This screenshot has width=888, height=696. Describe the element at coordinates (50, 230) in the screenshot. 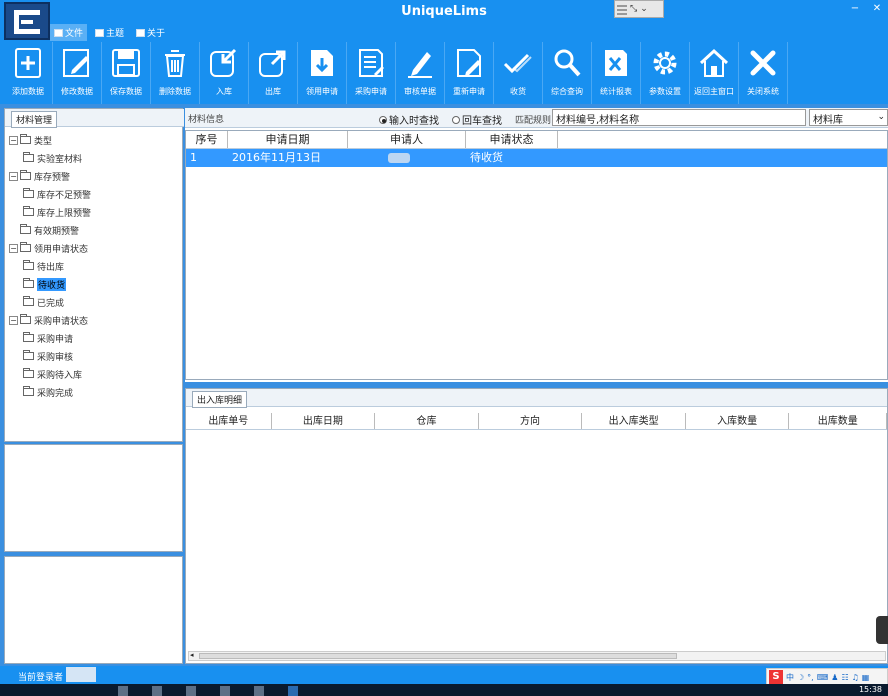

I see `tree-node: 有效期预警` at that location.